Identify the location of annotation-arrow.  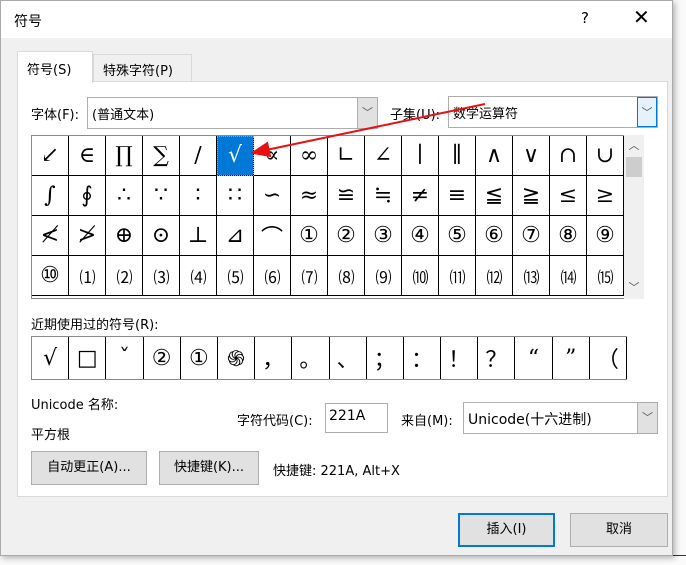
(368, 130).